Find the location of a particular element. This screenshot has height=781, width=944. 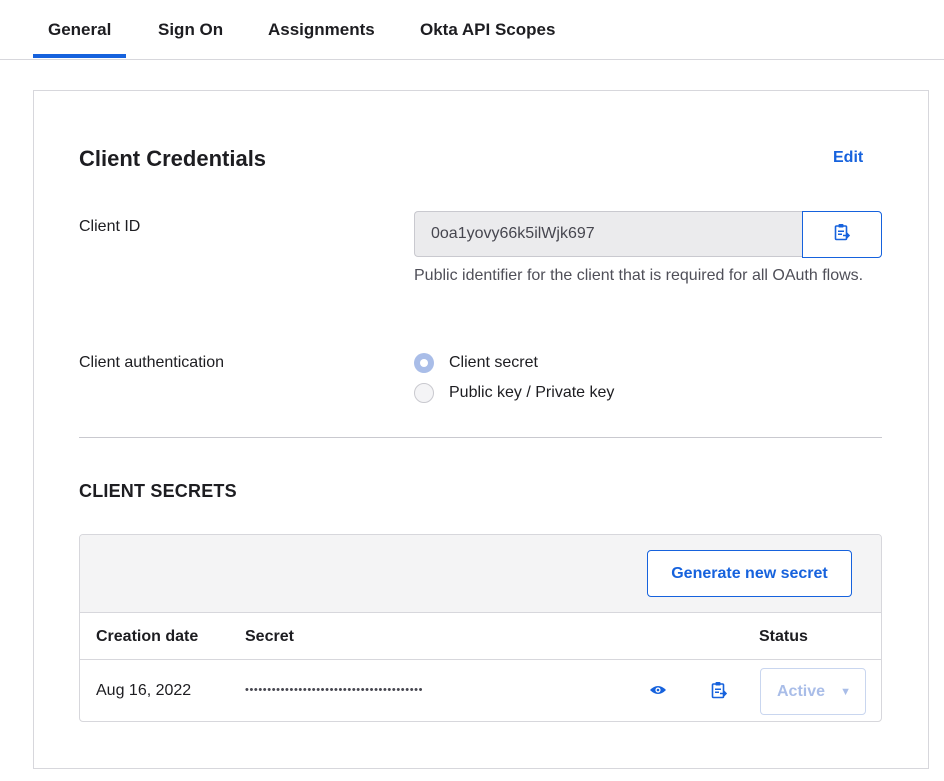

radio-client-secret: Client secret is located at coordinates (476, 363).